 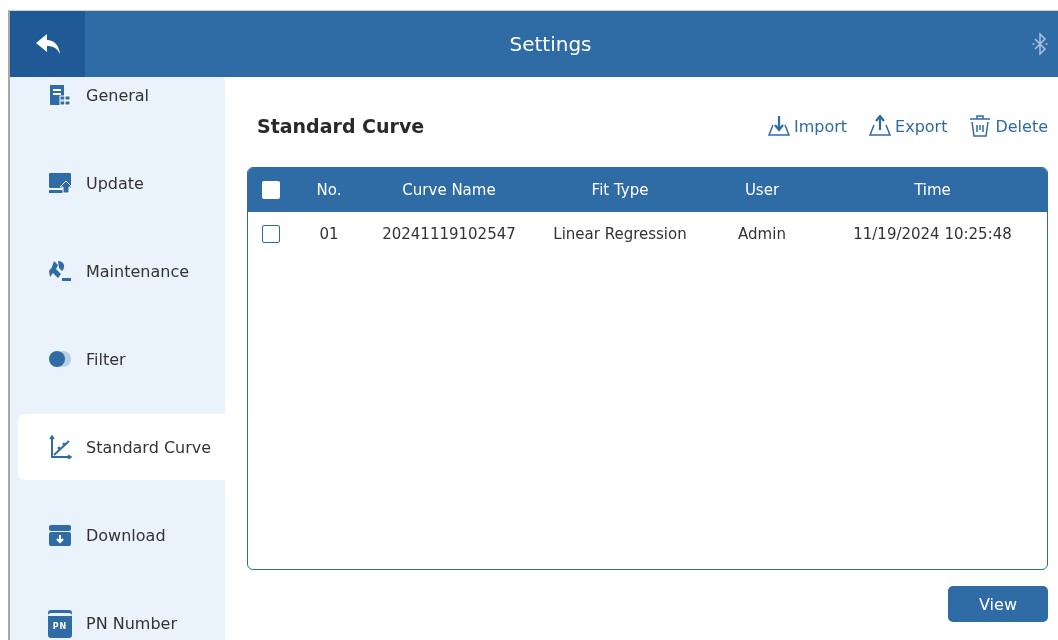 I want to click on sidebar-item: Update, so click(x=121, y=183).